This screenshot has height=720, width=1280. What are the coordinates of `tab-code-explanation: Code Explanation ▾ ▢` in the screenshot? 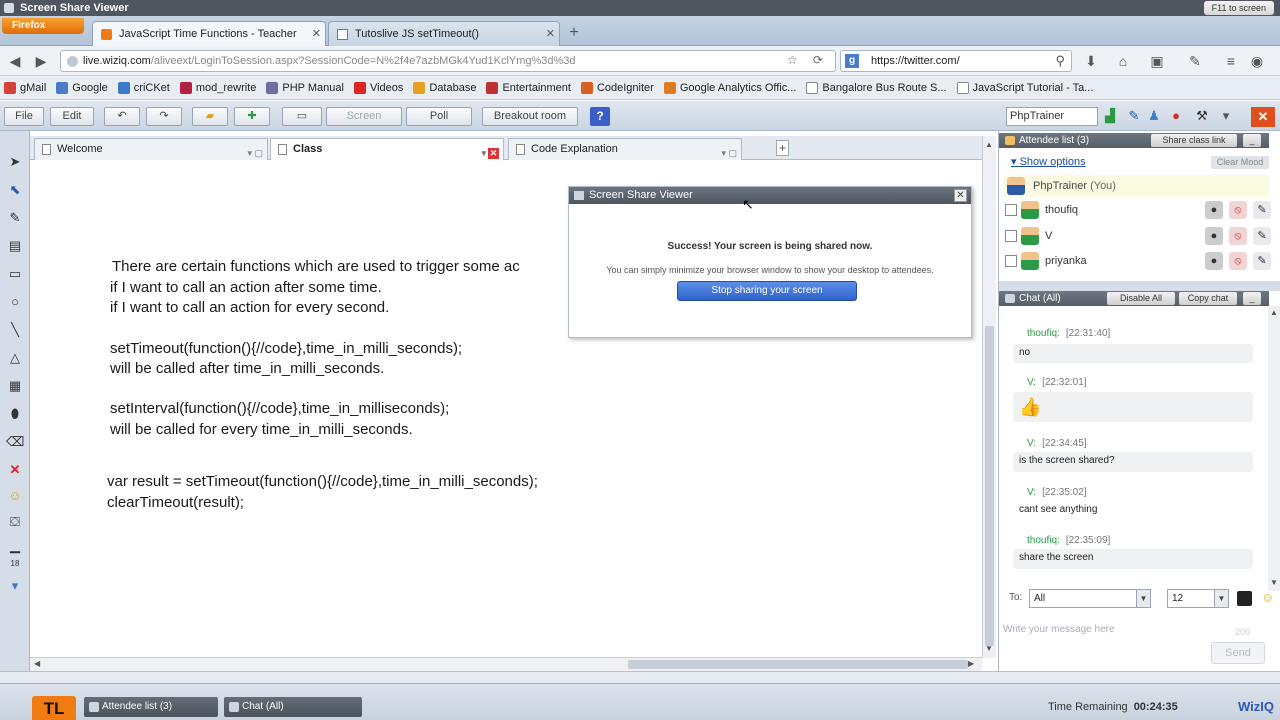 It's located at (625, 149).